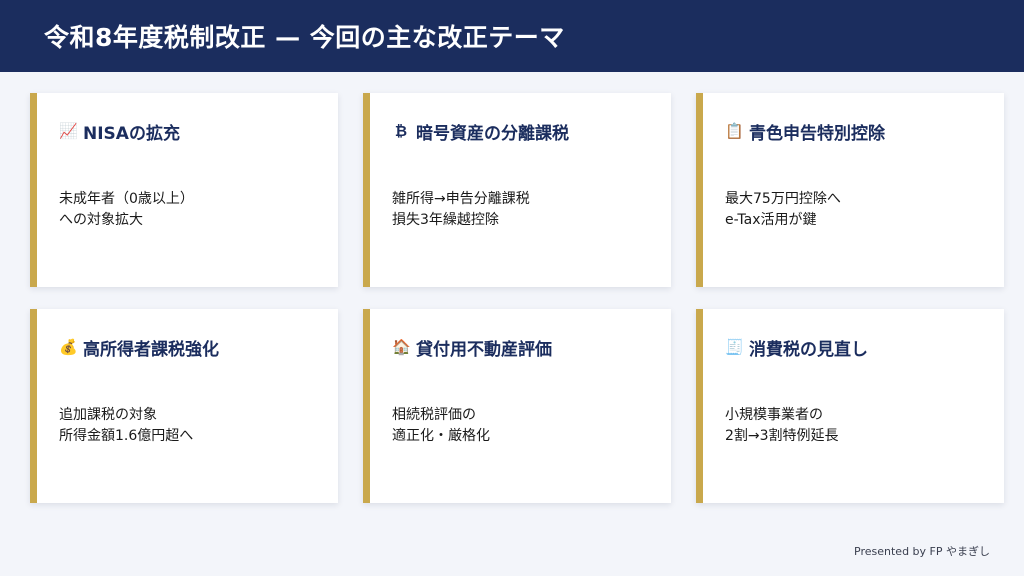 The height and width of the screenshot is (576, 1024). Describe the element at coordinates (783, 209) in the screenshot. I see `card-description: 最大75万円控除へ e-Tax活用が鍵` at that location.